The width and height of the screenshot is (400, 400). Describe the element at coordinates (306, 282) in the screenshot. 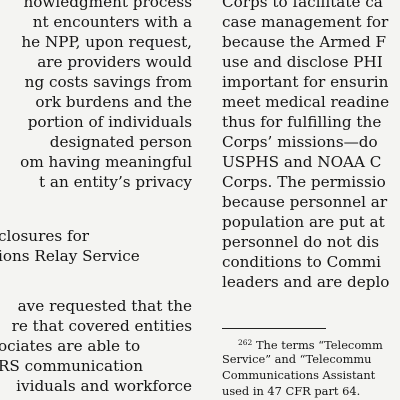

I see `right-line-15: leaders and are deplo` at that location.